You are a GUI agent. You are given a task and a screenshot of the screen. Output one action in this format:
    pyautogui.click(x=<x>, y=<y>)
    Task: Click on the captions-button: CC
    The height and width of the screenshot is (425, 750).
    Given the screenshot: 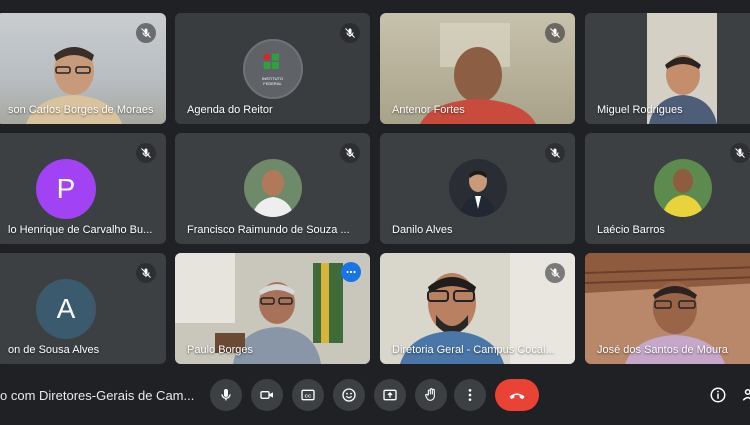 What is the action you would take?
    pyautogui.click(x=308, y=395)
    